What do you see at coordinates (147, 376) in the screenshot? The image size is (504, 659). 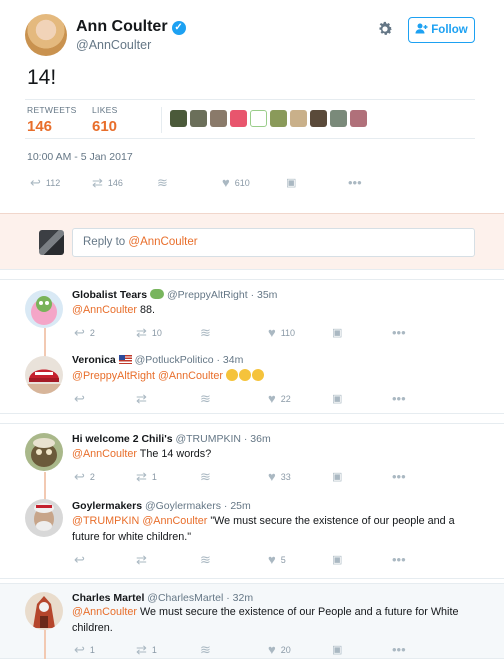 I see `reply-mention: @PreppyAltRight @AnnCoulter` at bounding box center [147, 376].